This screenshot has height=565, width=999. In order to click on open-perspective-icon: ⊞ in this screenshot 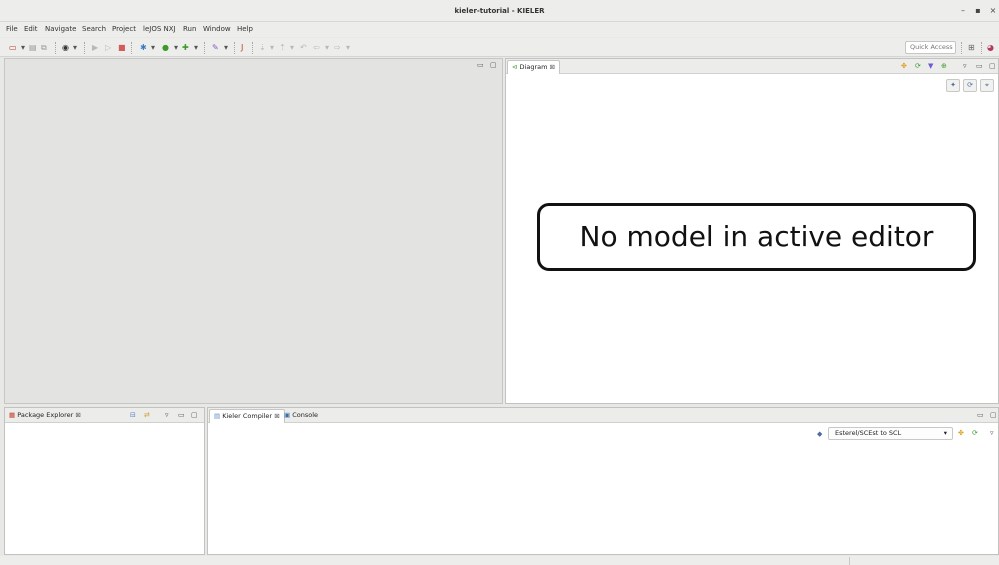, I will do `click(971, 48)`.